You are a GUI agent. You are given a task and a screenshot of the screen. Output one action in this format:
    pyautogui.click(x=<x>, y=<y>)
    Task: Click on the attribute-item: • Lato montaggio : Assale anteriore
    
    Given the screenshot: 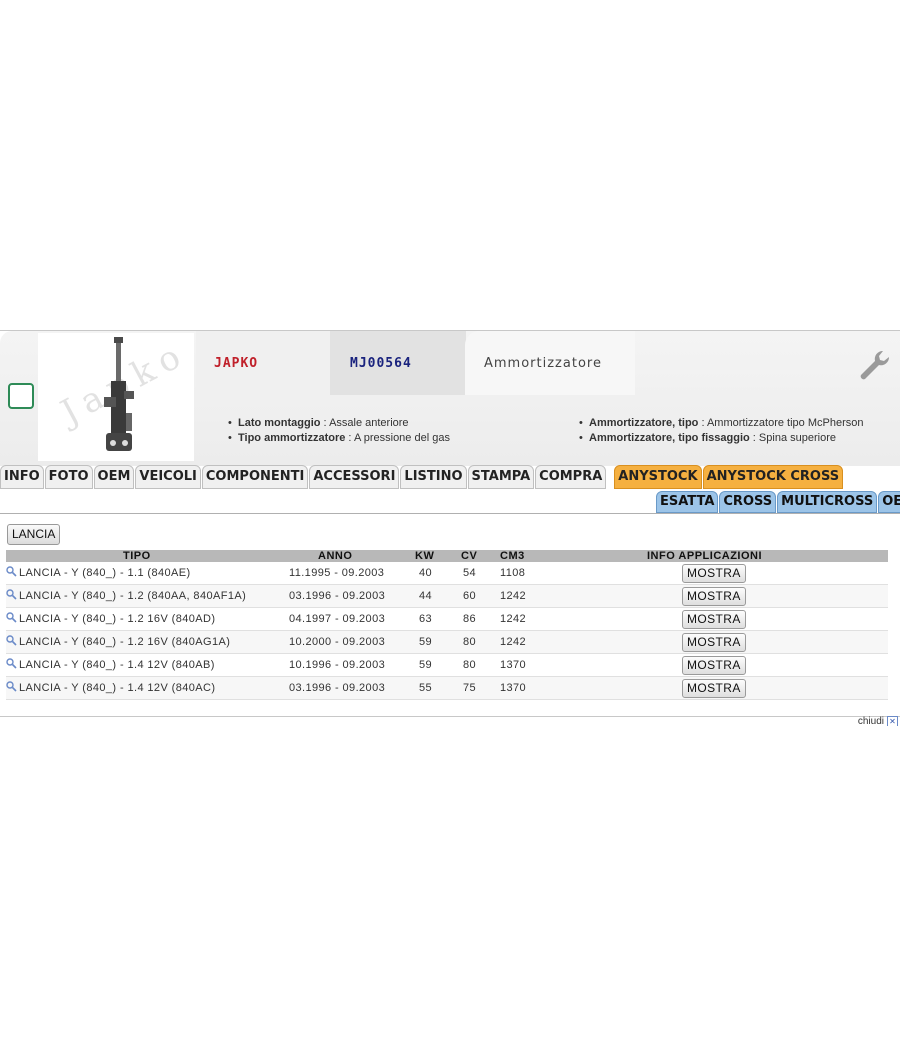 What is the action you would take?
    pyautogui.click(x=318, y=423)
    